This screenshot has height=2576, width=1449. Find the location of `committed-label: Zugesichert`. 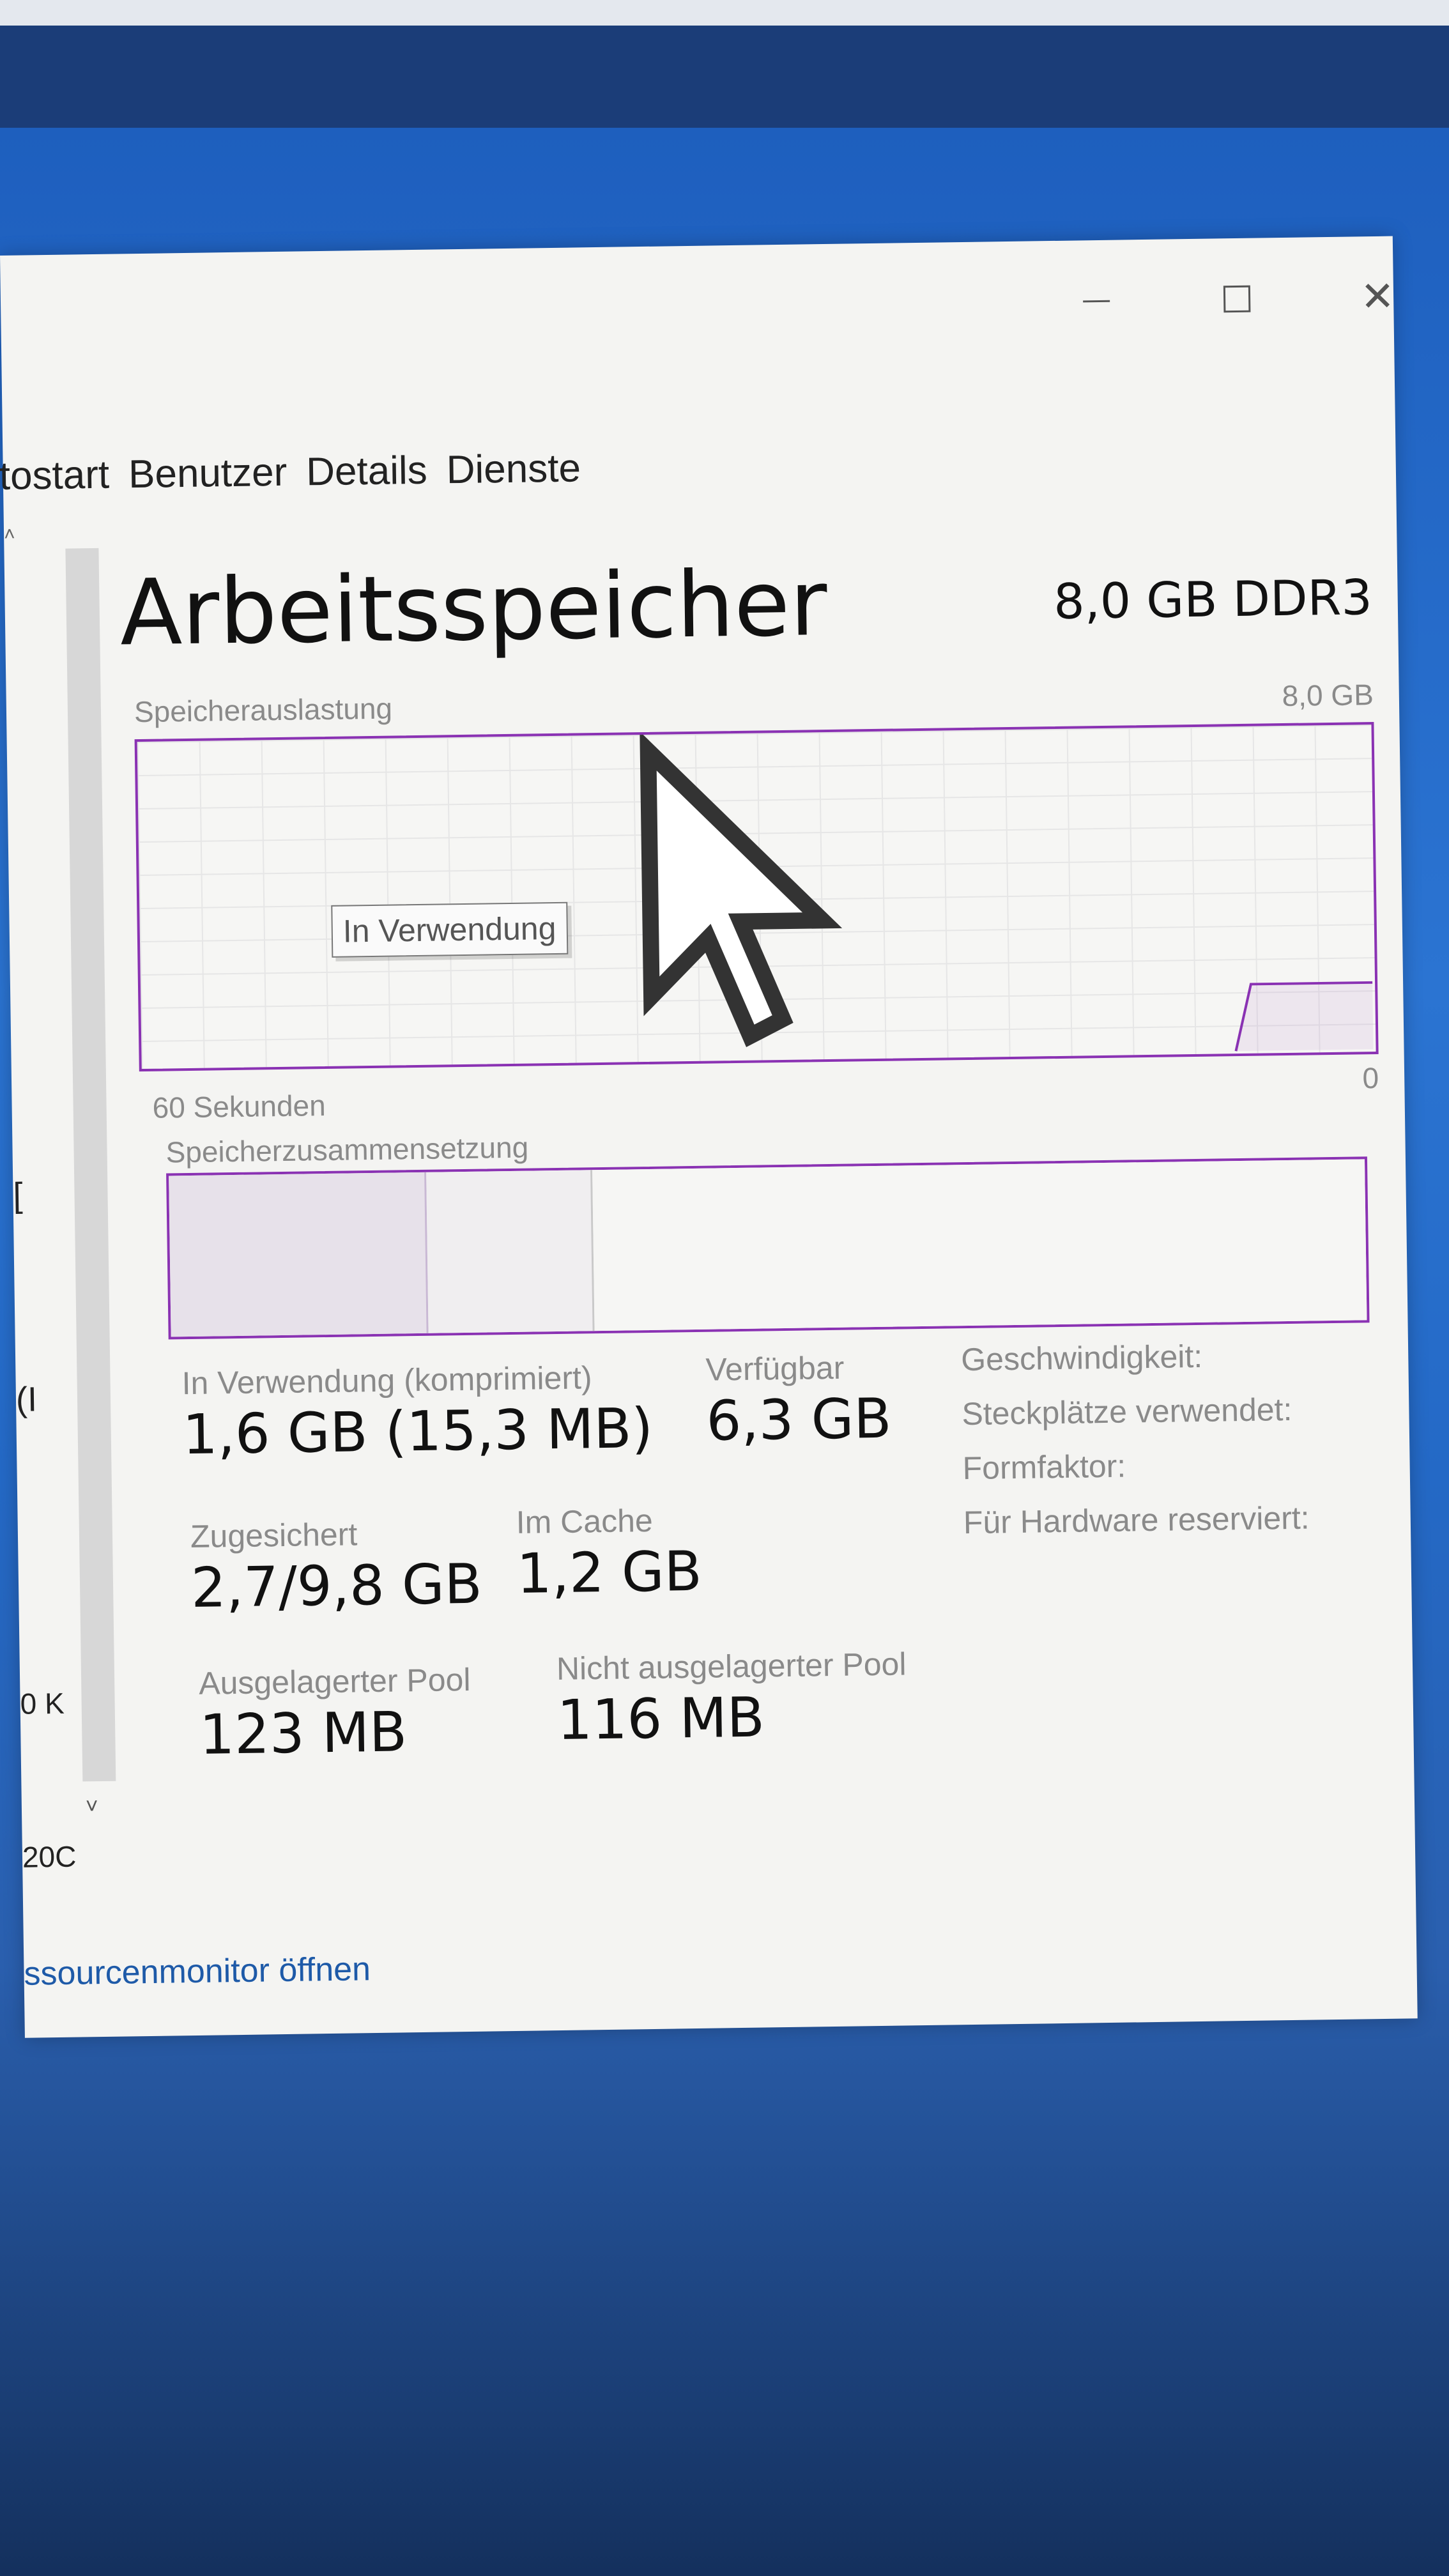

committed-label: Zugesichert is located at coordinates (274, 1535).